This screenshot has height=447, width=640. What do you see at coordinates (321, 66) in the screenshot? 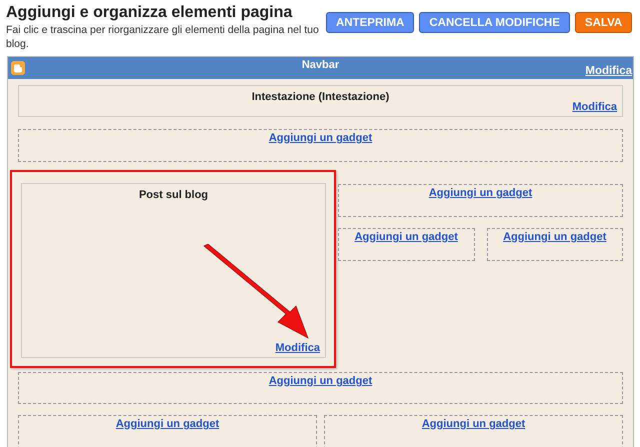
I see `navbar-title: Navbar` at bounding box center [321, 66].